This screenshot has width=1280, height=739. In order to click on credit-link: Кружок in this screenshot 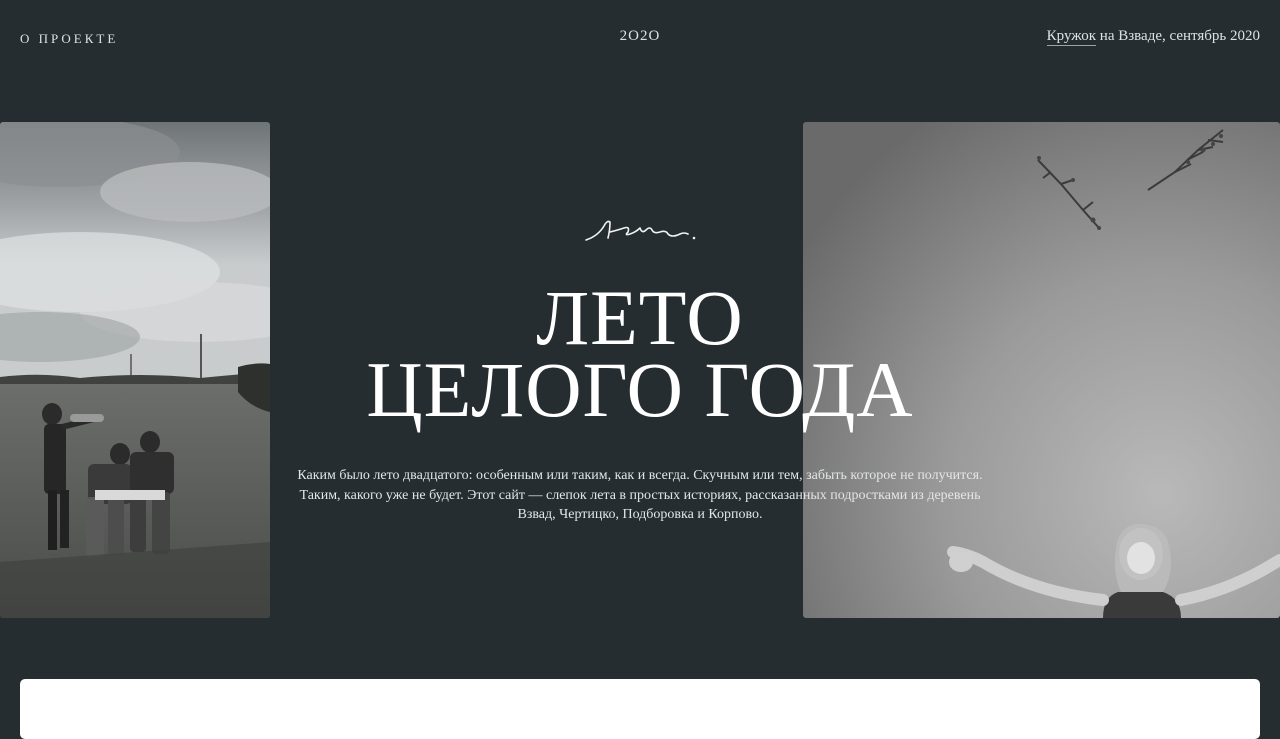, I will do `click(1071, 37)`.